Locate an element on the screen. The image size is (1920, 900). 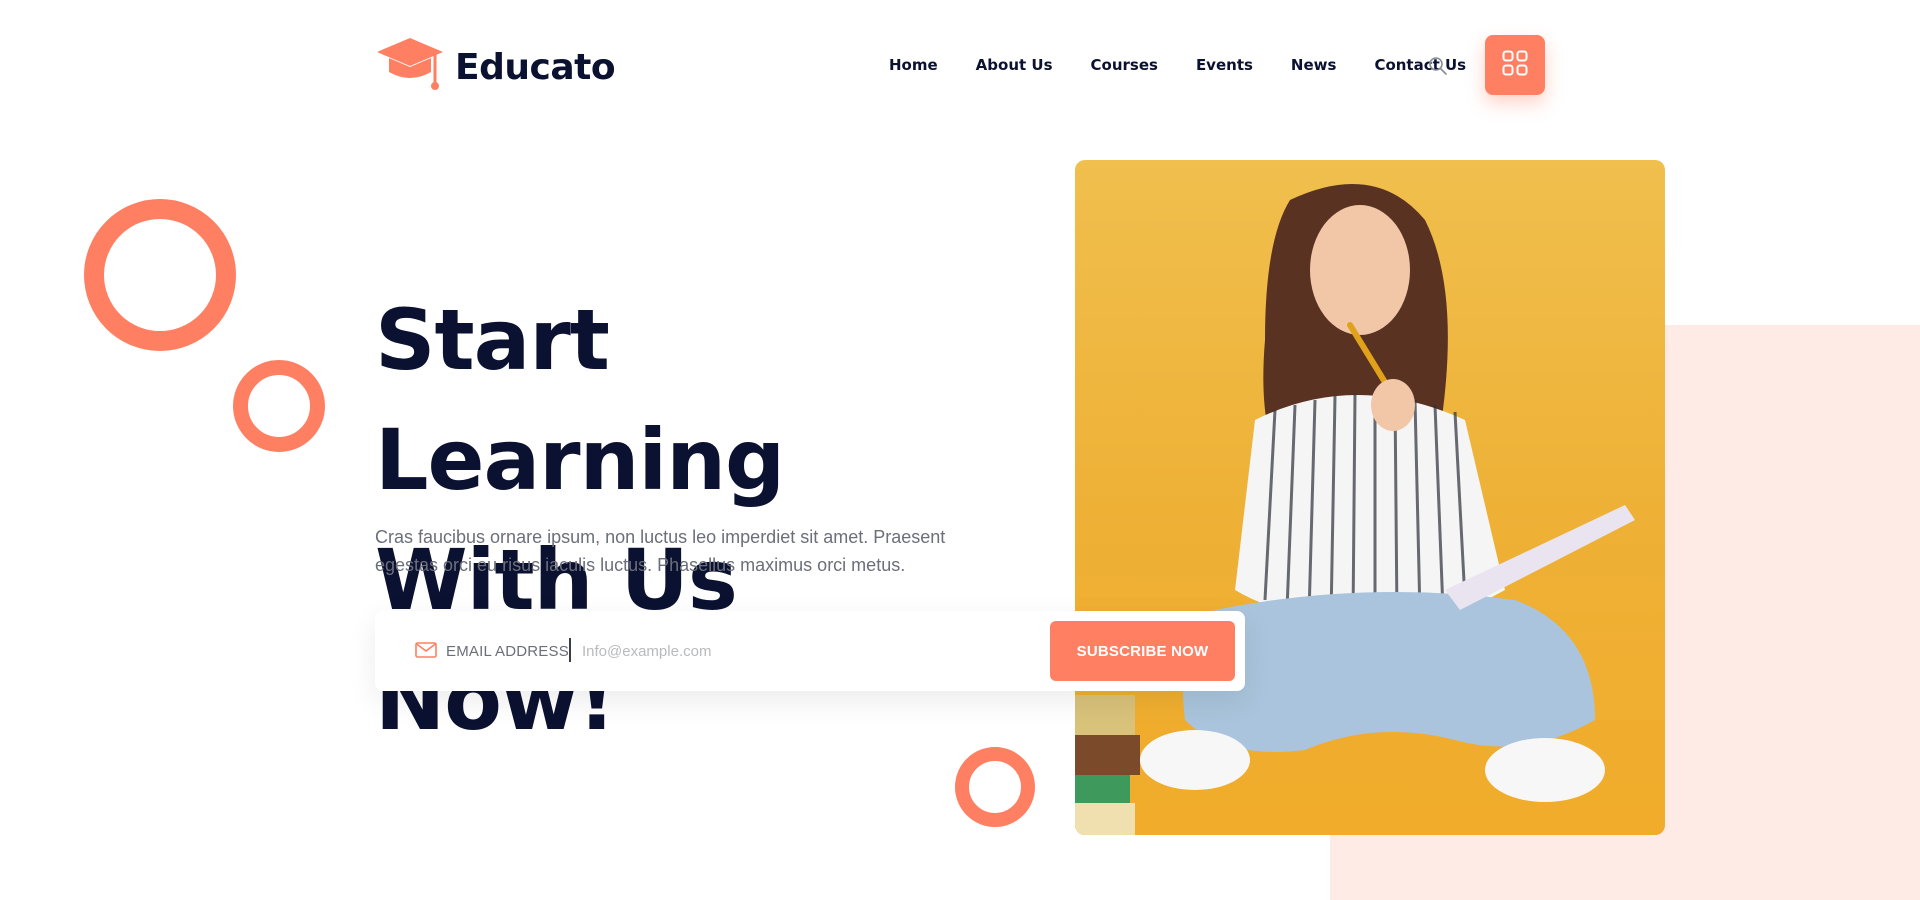
menu-button is located at coordinates (1515, 65).